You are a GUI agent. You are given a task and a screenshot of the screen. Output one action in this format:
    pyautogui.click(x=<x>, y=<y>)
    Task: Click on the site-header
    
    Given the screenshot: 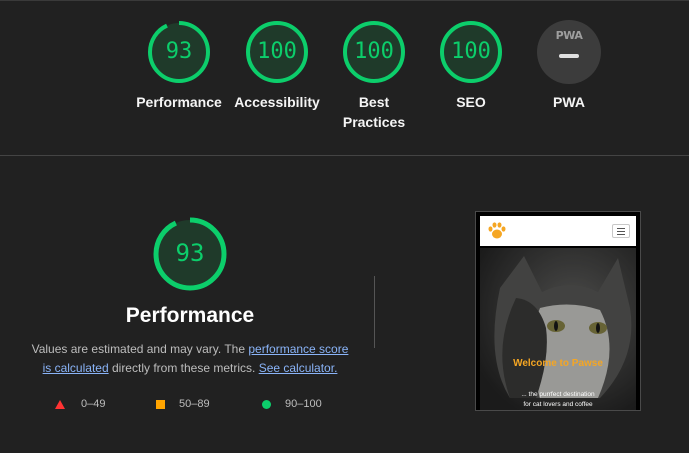 What is the action you would take?
    pyautogui.click(x=558, y=231)
    